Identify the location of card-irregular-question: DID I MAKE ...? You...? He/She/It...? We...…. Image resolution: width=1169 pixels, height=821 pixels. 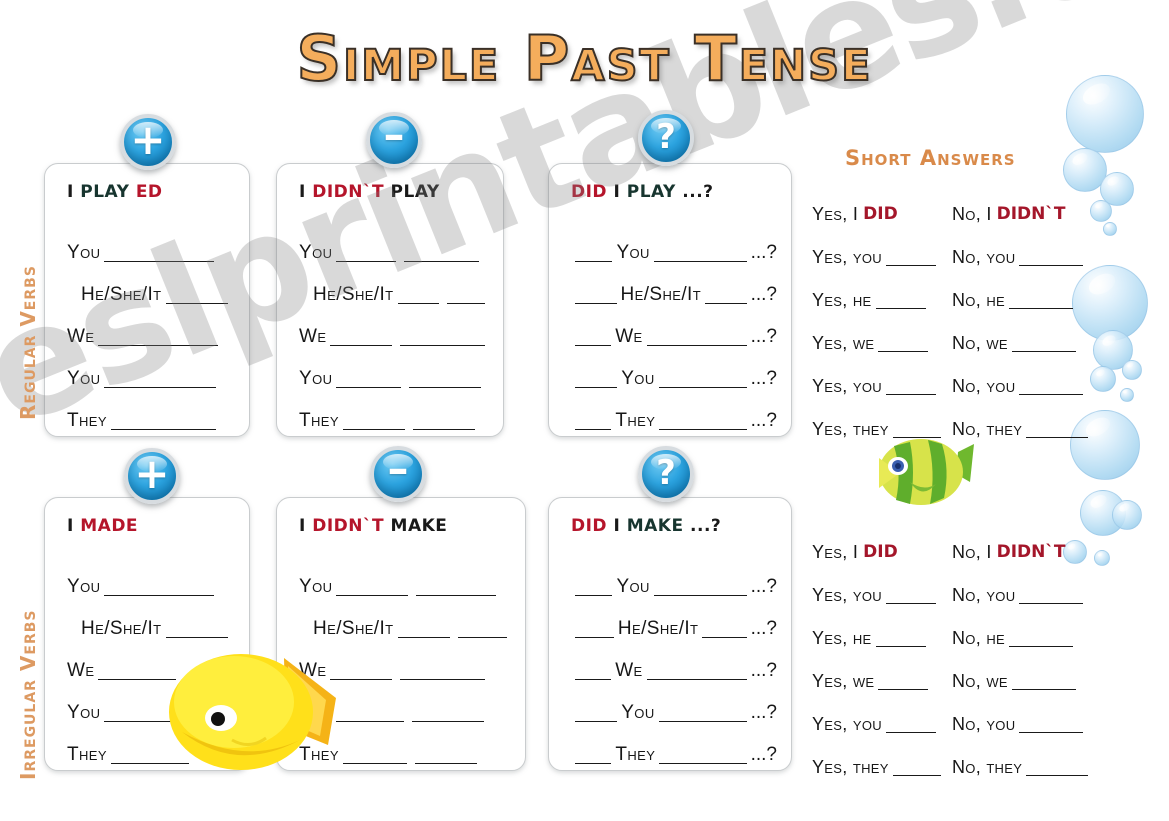
(670, 634).